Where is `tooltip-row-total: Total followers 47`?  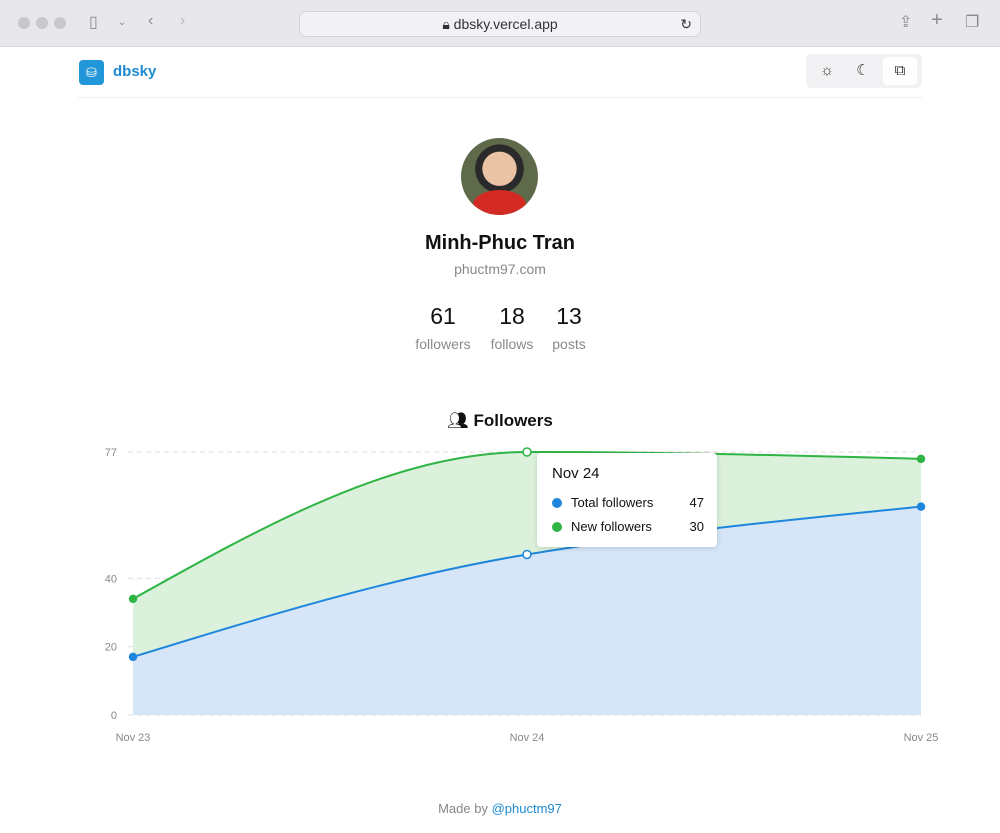 tooltip-row-total: Total followers 47 is located at coordinates (628, 502).